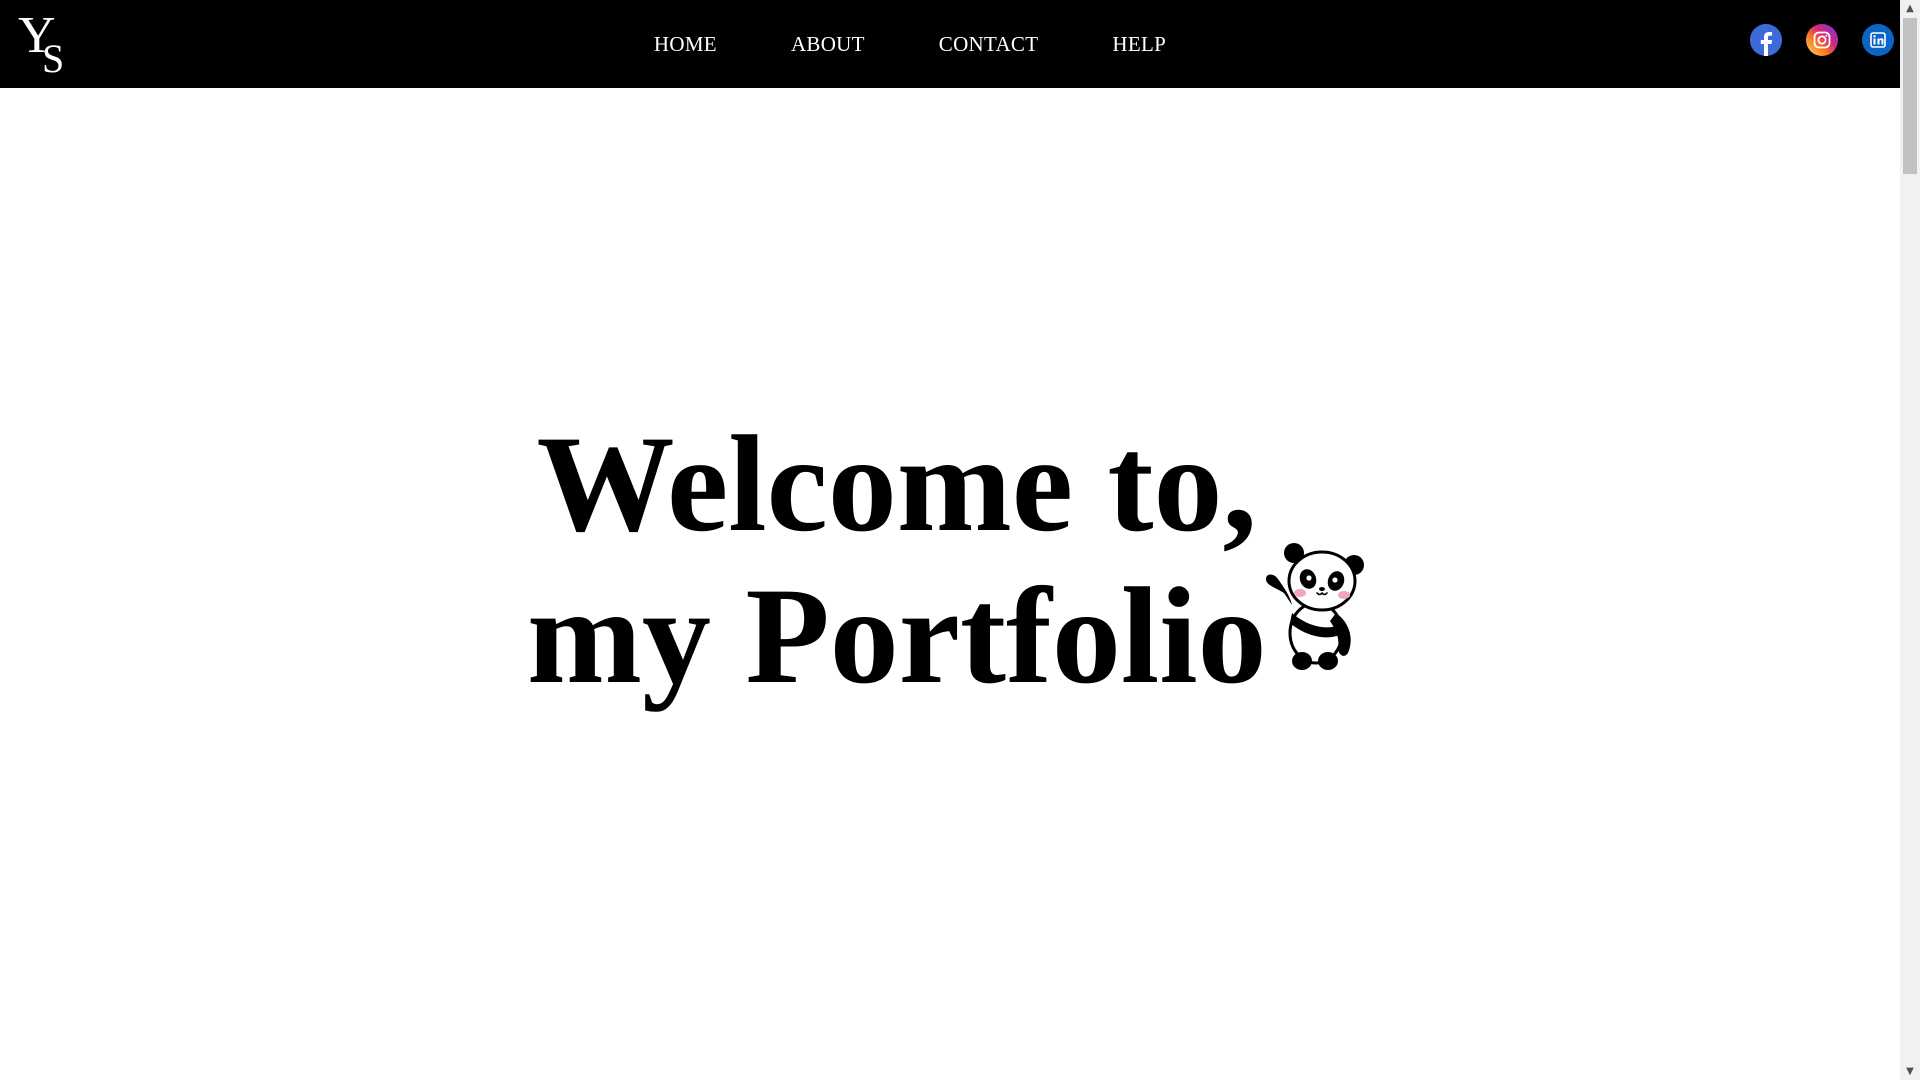 This screenshot has width=1920, height=1080. I want to click on scroll-thumb, so click(1910, 96).